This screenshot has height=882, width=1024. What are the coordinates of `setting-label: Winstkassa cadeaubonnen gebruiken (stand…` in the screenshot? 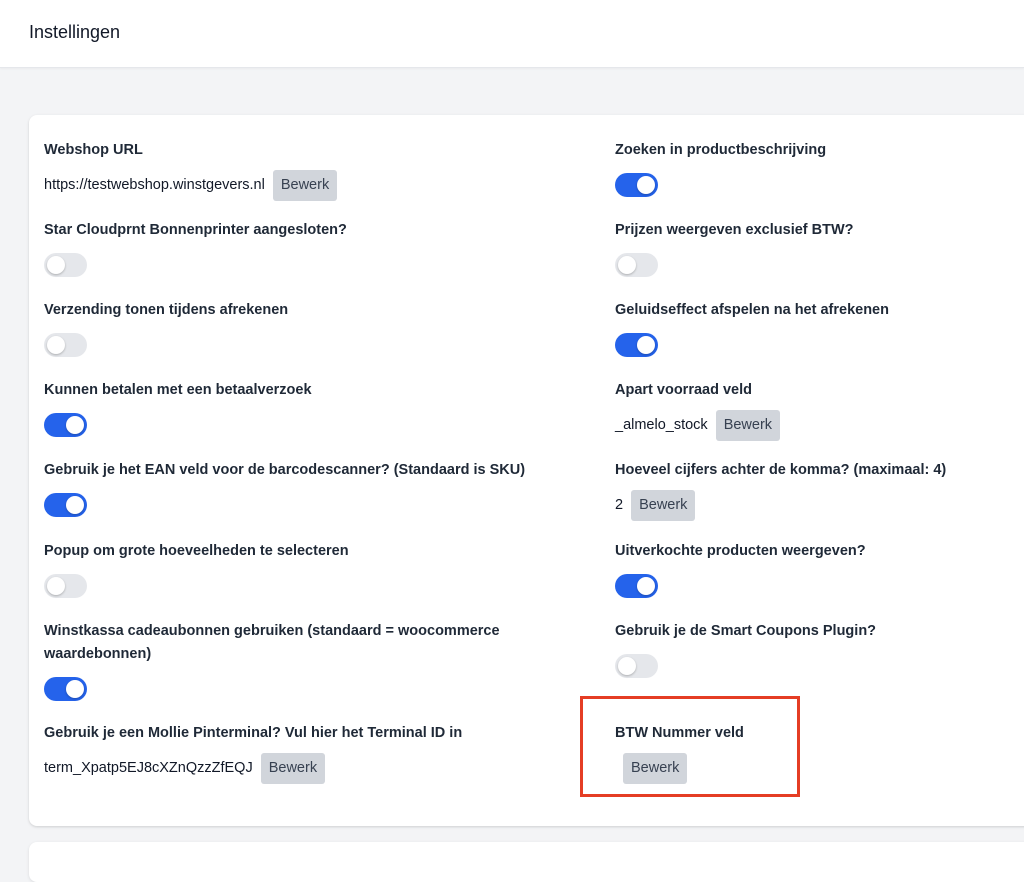 It's located at (272, 642).